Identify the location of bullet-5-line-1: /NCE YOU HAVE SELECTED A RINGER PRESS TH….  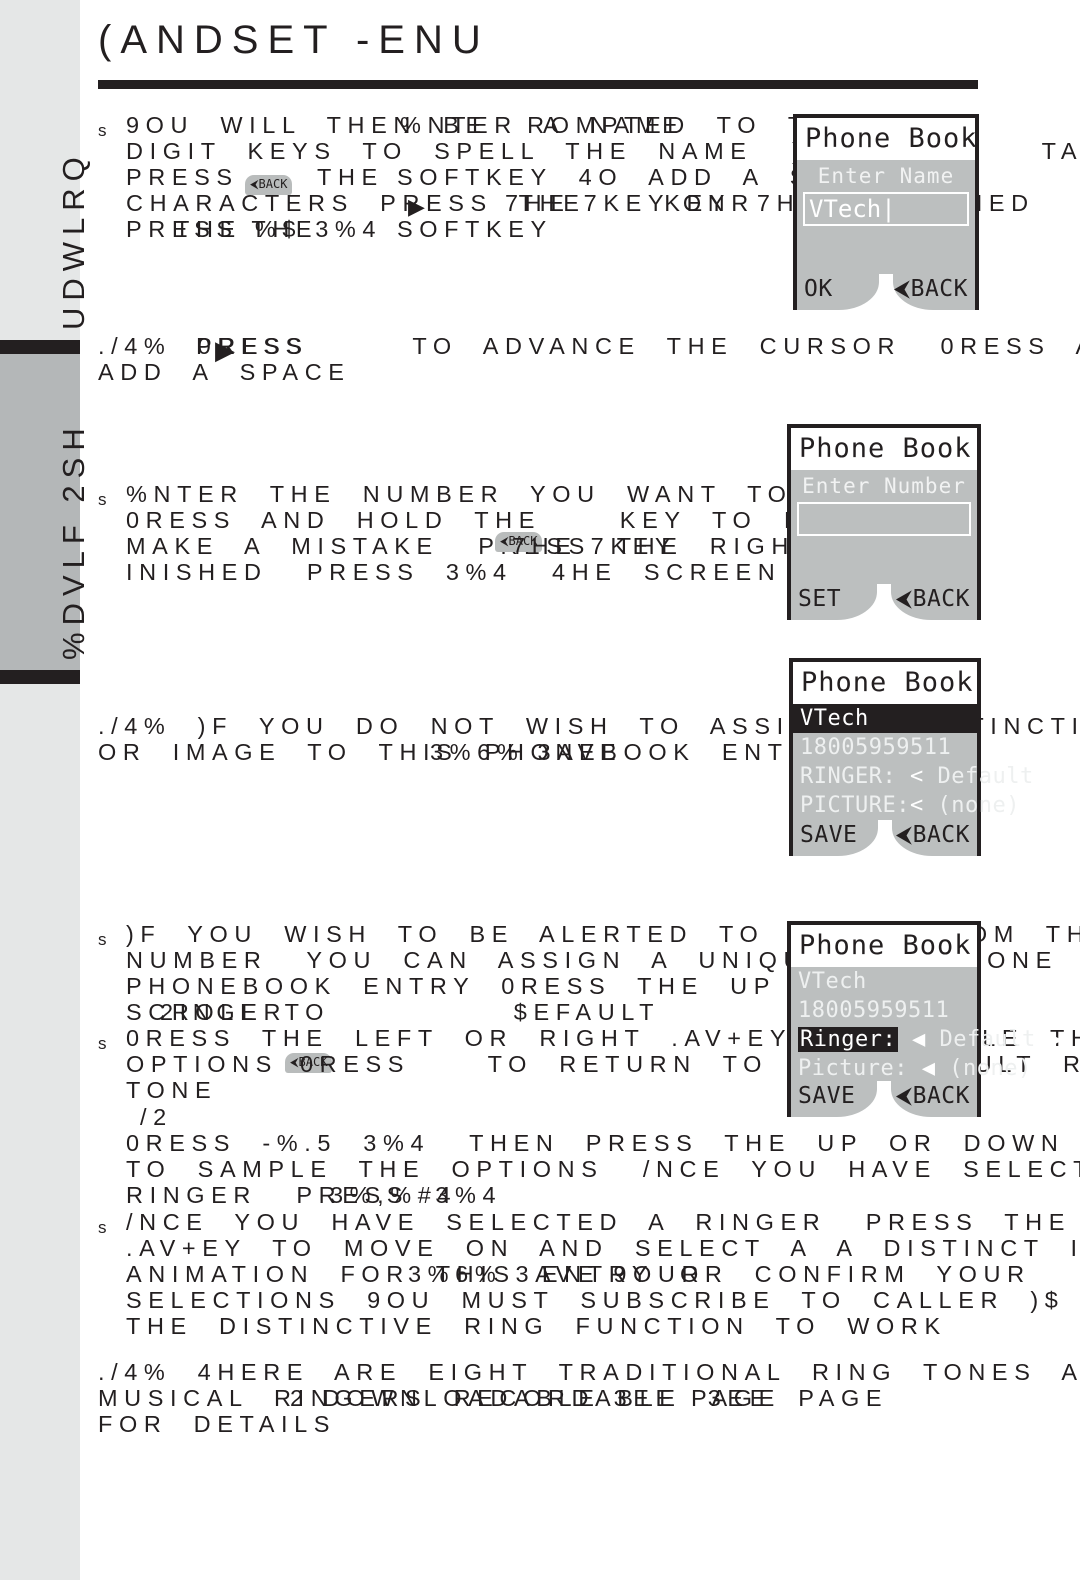
(599, 1222).